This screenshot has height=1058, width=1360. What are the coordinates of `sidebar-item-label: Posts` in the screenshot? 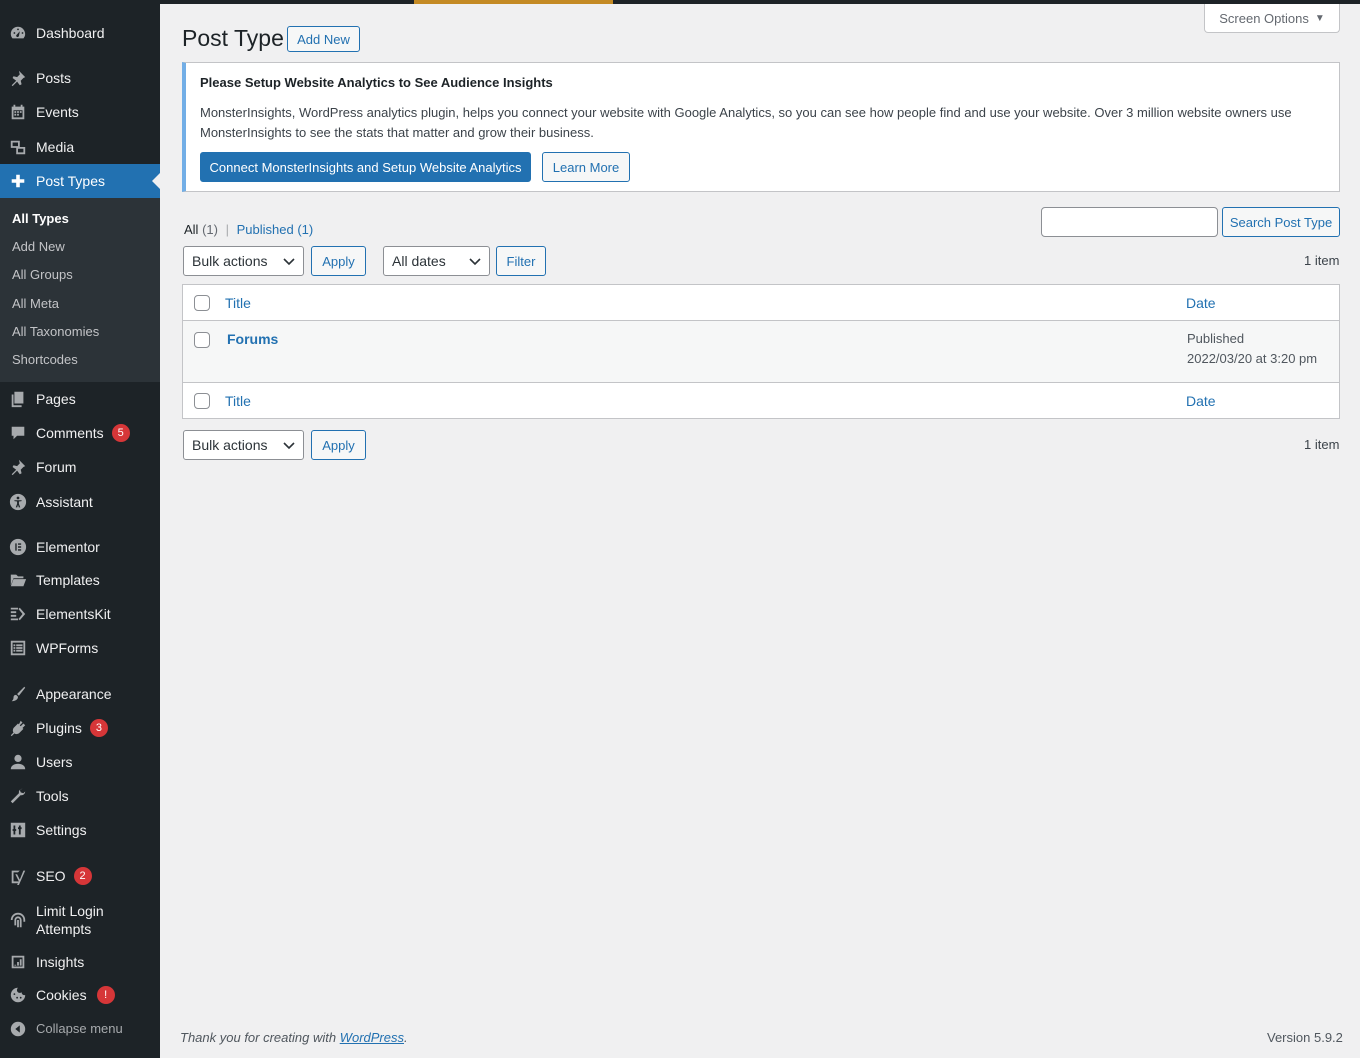 It's located at (54, 78).